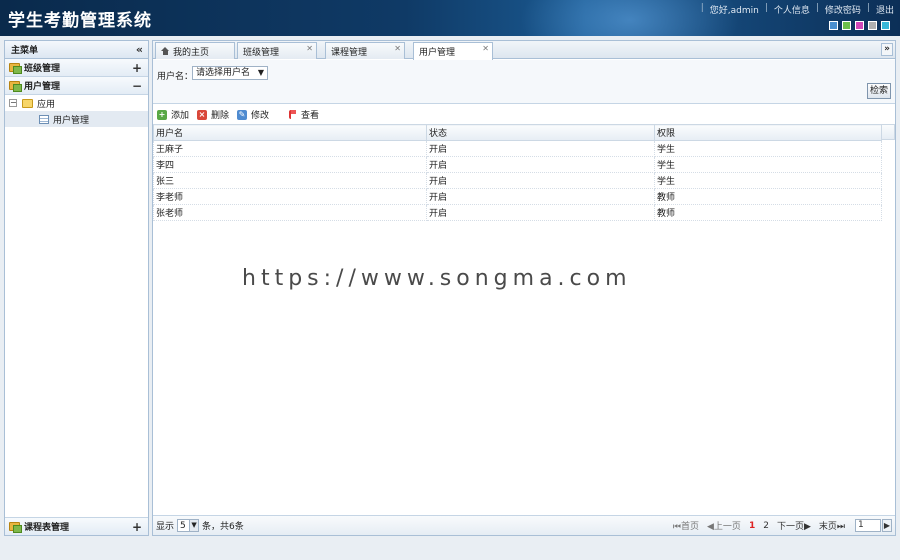  I want to click on edit-label: 修改, so click(260, 116).